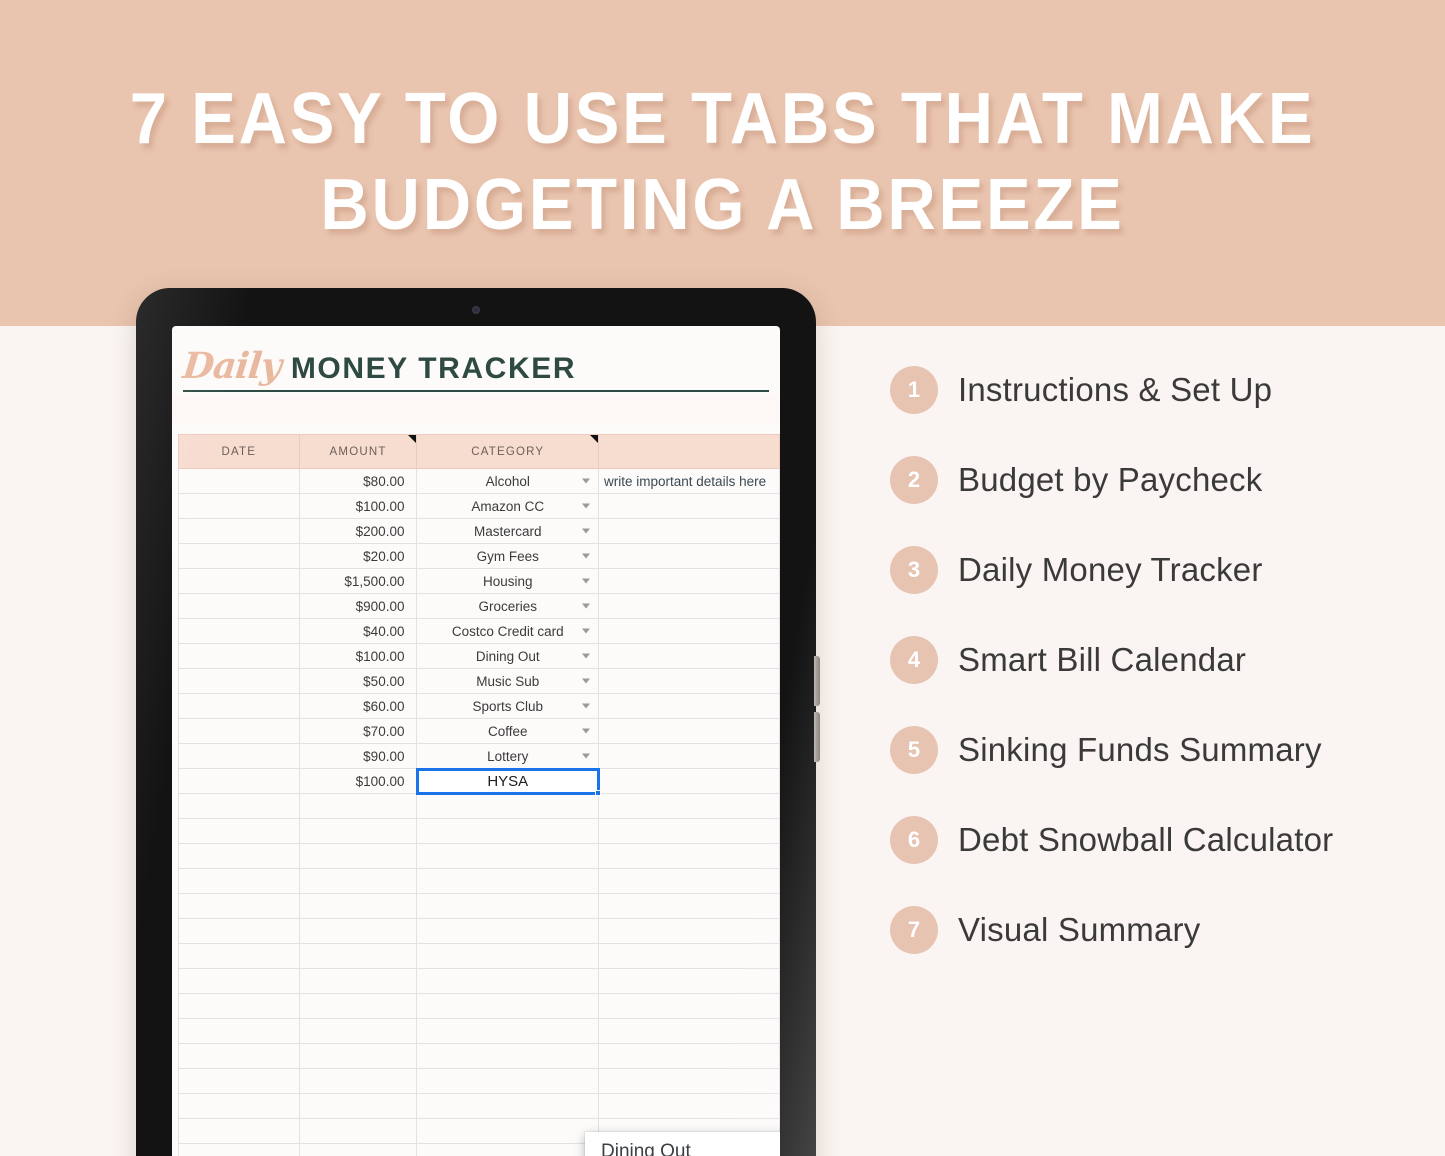 The height and width of the screenshot is (1156, 1445). Describe the element at coordinates (358, 731) in the screenshot. I see `cell-amount: $70.00` at that location.